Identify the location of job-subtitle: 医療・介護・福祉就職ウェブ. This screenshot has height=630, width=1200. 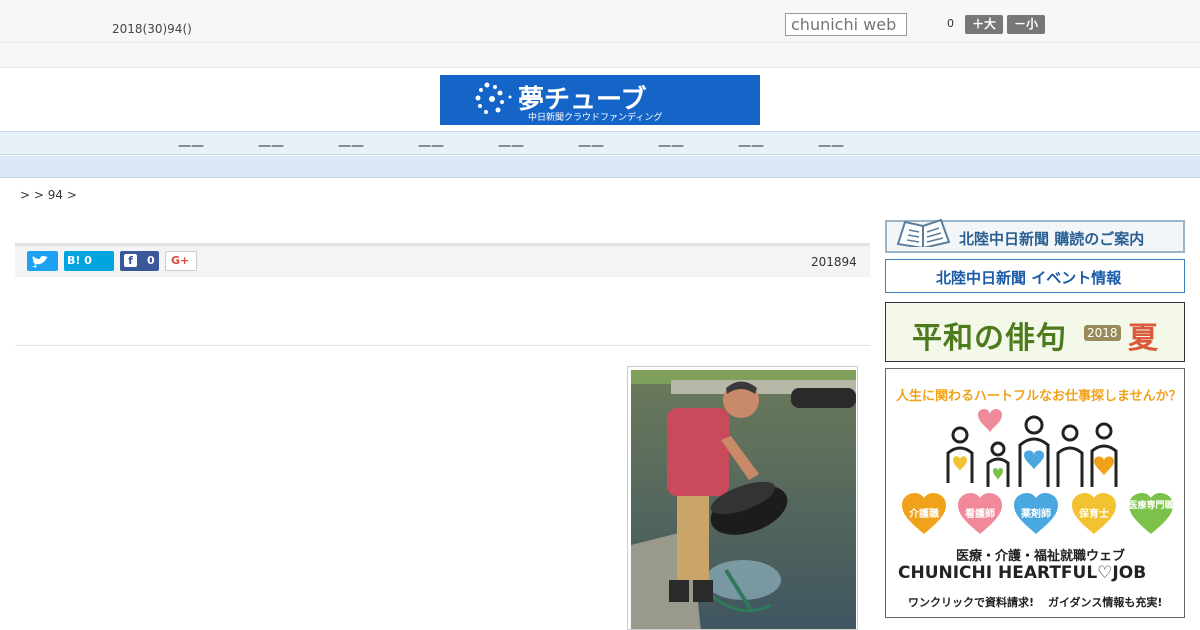
(1041, 556).